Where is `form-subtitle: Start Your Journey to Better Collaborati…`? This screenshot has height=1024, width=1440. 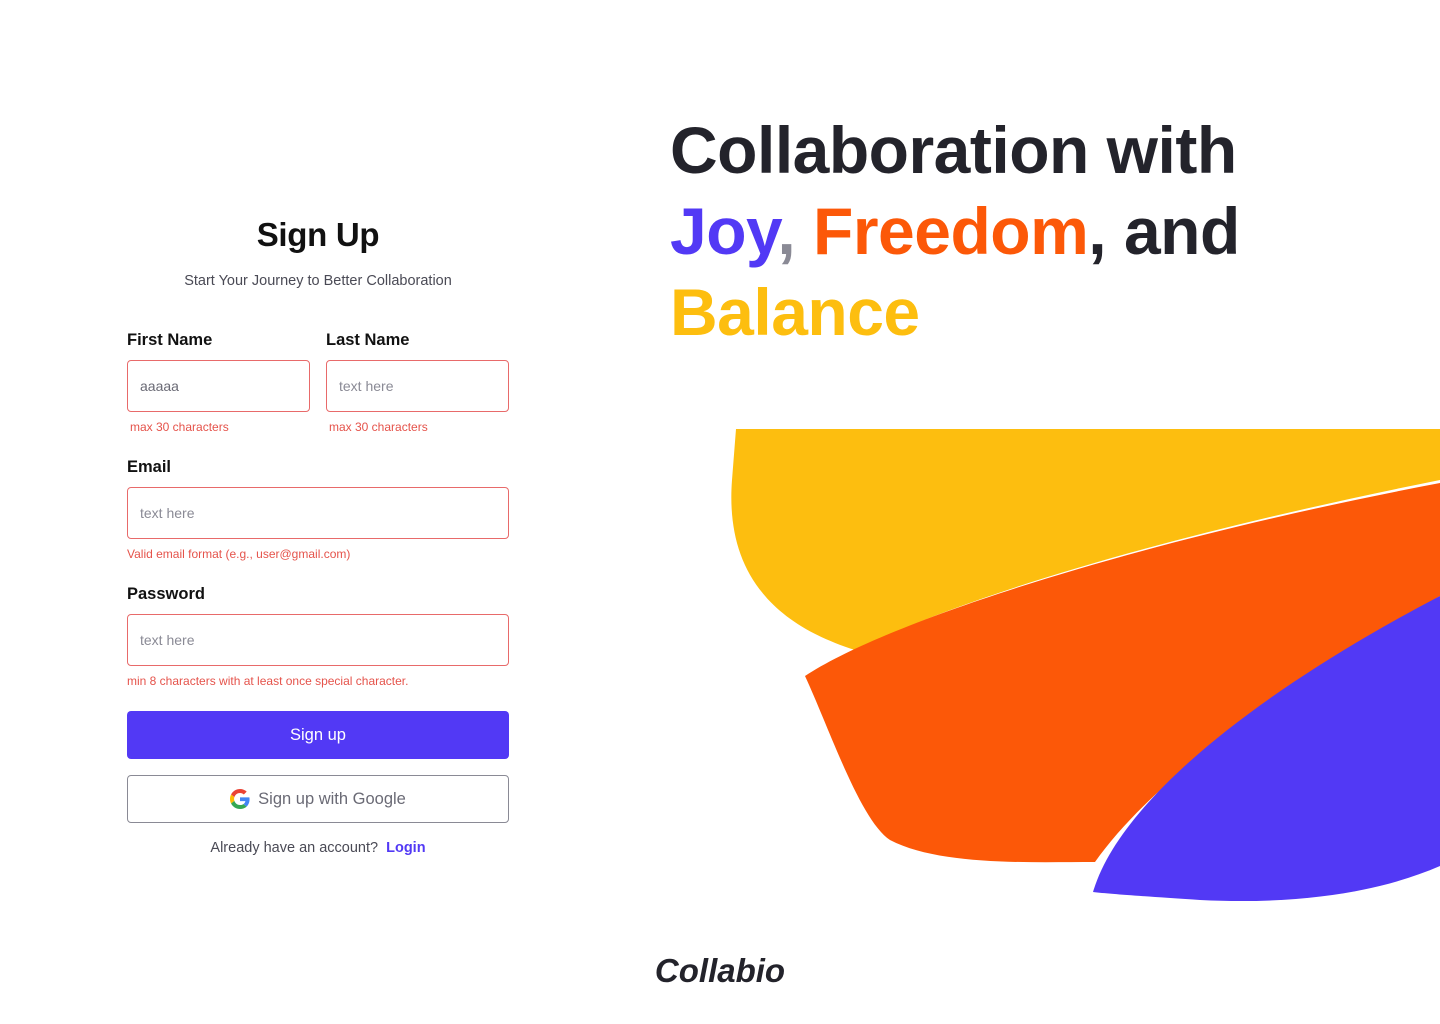 form-subtitle: Start Your Journey to Better Collaborati… is located at coordinates (318, 281).